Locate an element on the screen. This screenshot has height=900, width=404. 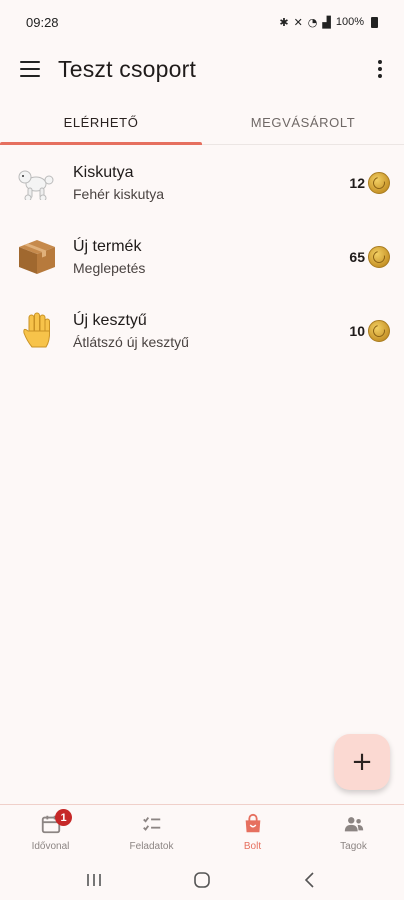
page-title: Teszt csoport is located at coordinates (127, 68).